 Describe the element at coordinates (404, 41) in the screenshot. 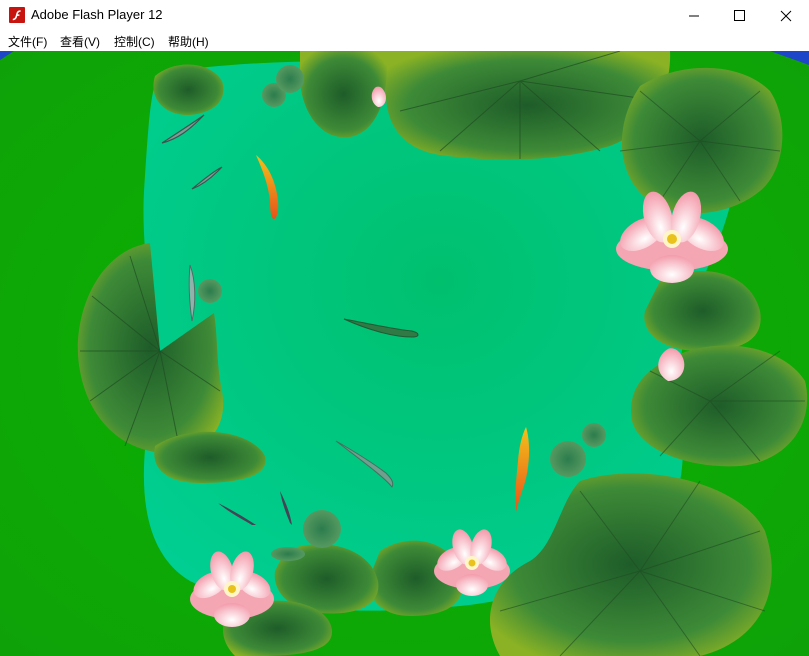

I see `menu-bar: 文件(F) 查看(V) 控制(C) 帮助(H)` at that location.